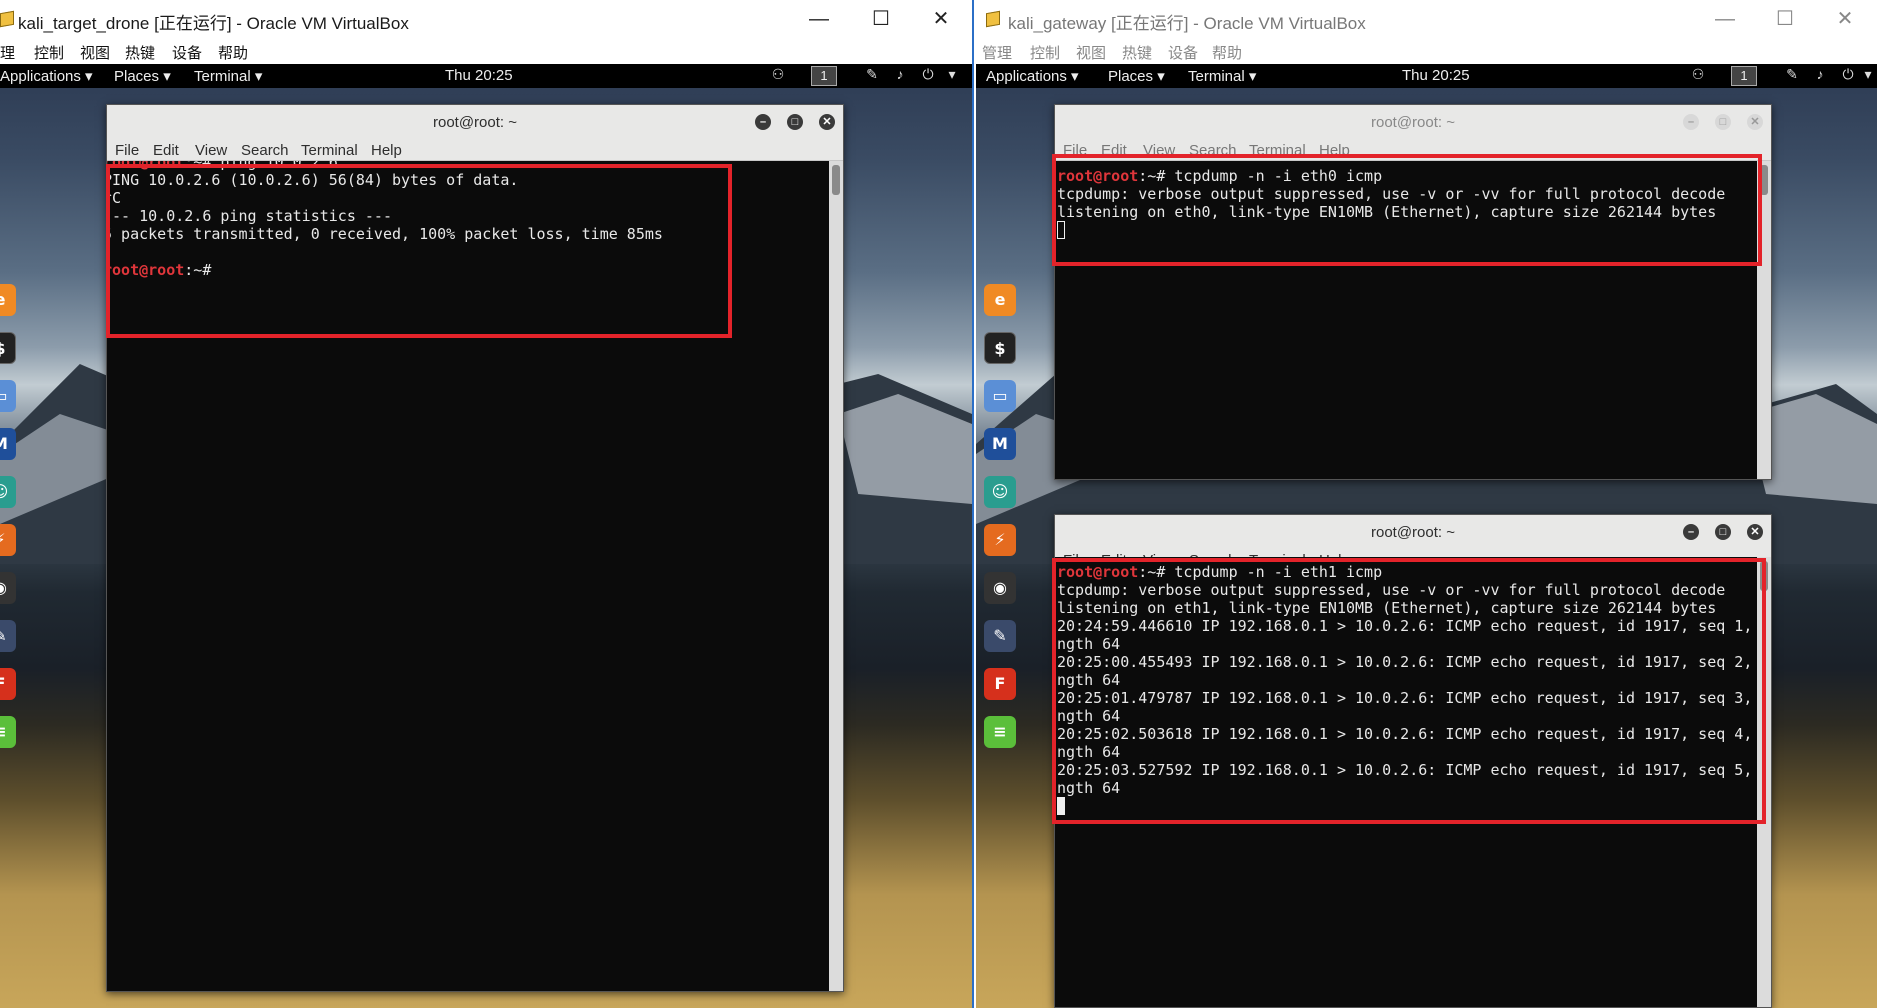 This screenshot has width=1877, height=1008. Describe the element at coordinates (249, 216) in the screenshot. I see `output-line: --- 10.0.2.6 ping statistics ---` at that location.